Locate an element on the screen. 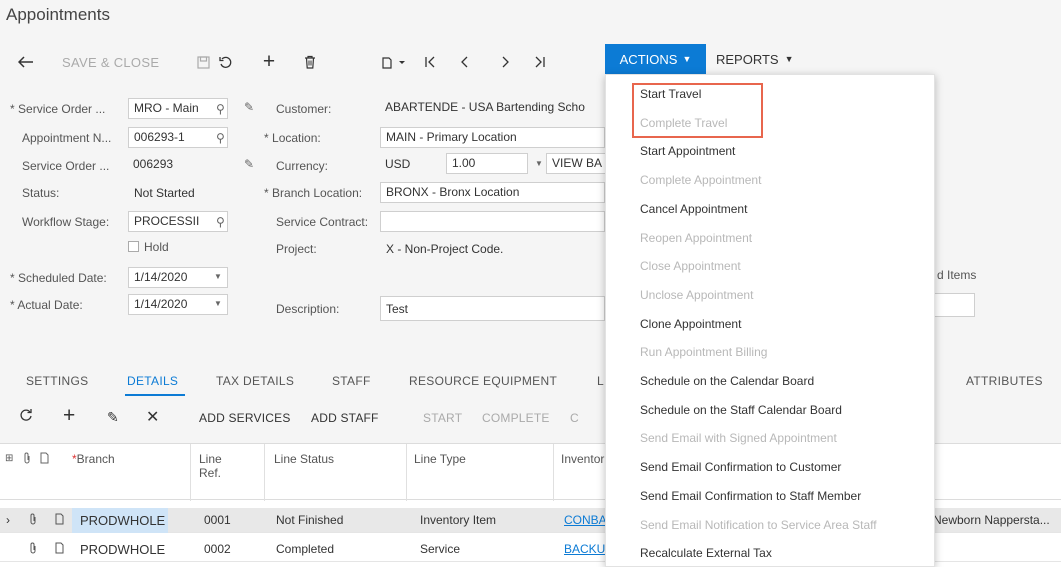  customer-field: ABARTENDE - USA Bartending Scho is located at coordinates (492, 108).